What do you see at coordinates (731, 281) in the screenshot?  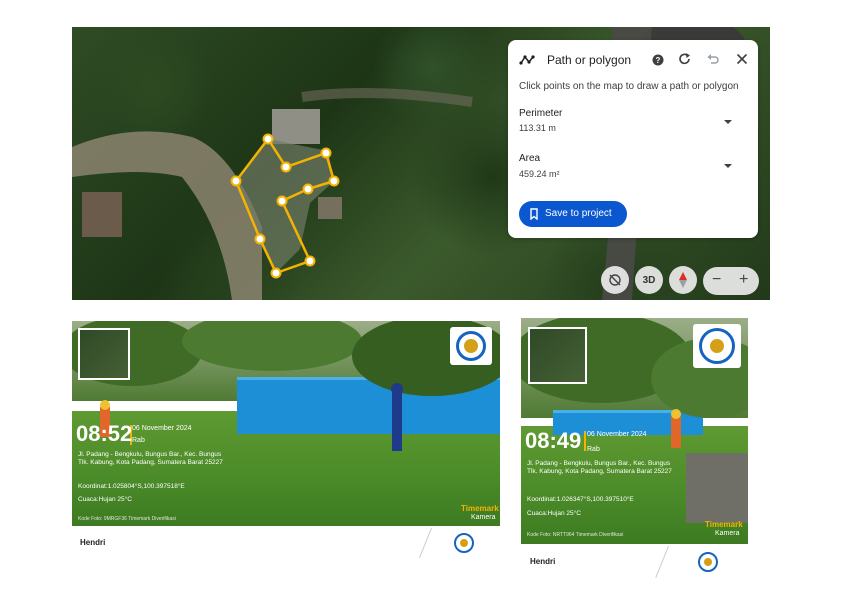 I see `zoom-control: − +` at bounding box center [731, 281].